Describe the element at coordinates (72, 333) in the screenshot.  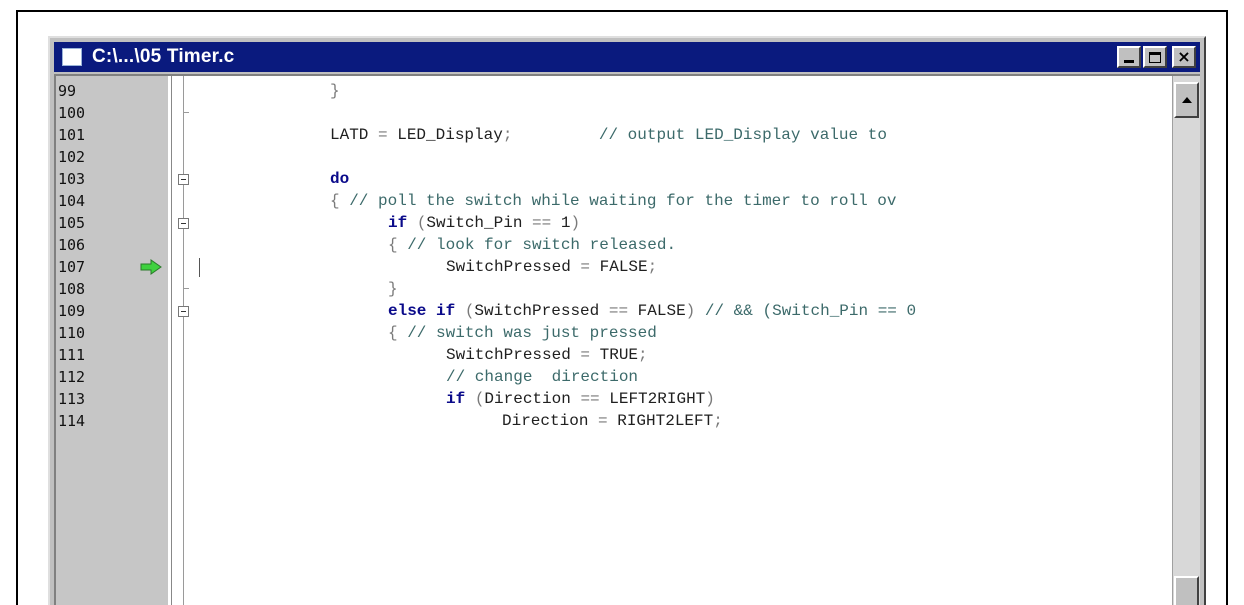
I see `line-number: 110` at that location.